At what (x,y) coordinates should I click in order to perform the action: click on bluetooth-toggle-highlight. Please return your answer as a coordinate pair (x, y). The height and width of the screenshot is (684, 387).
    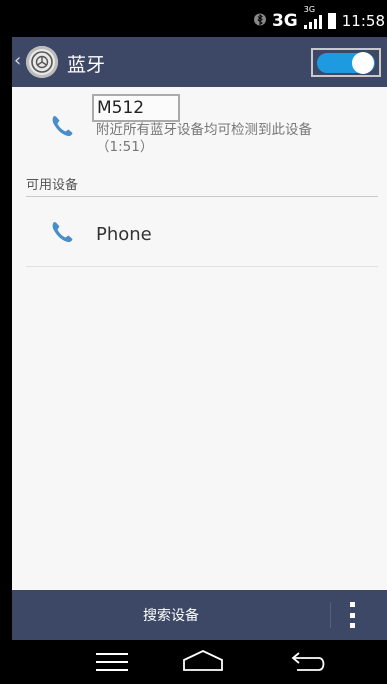
    Looking at the image, I should click on (346, 62).